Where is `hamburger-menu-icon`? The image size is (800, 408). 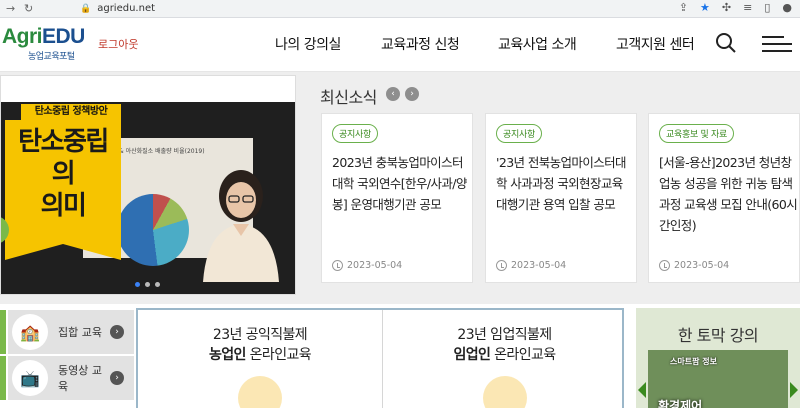 hamburger-menu-icon is located at coordinates (777, 44).